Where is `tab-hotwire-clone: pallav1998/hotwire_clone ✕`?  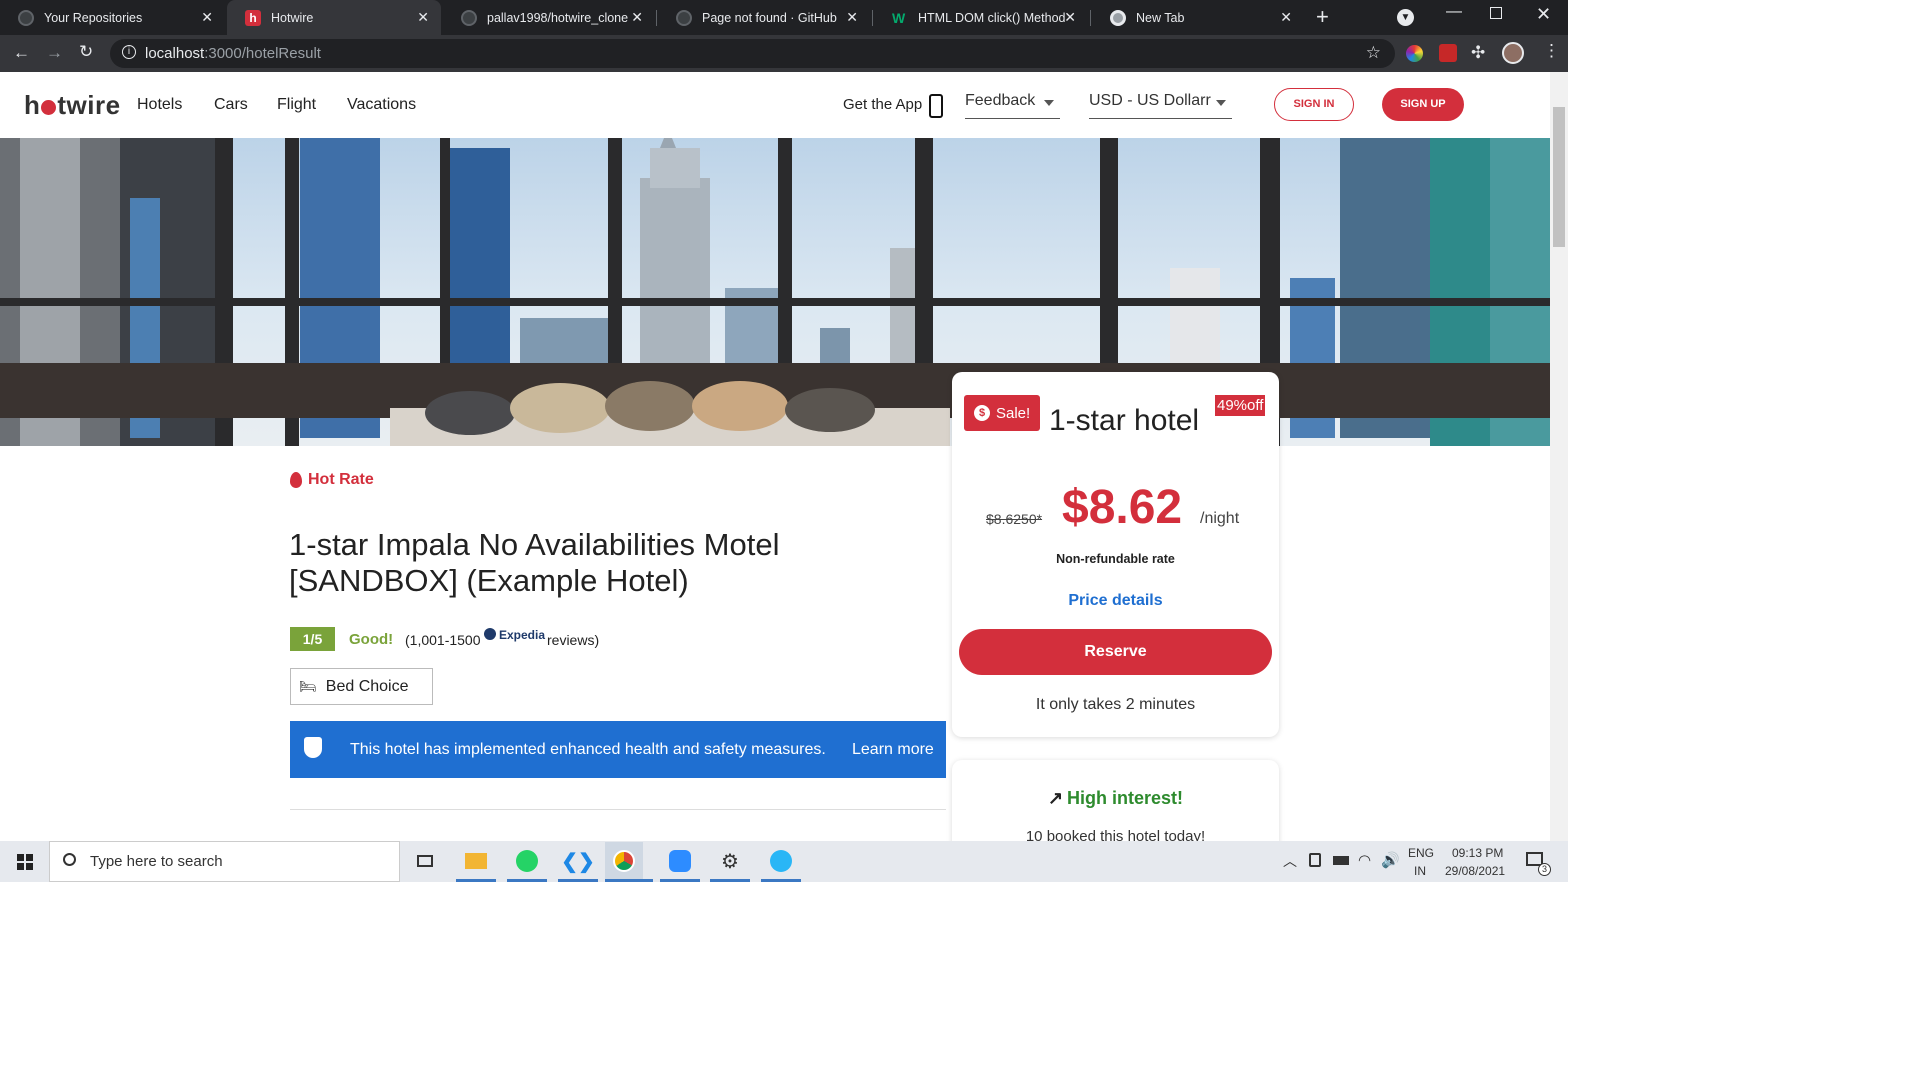
tab-hotwire-clone: pallav1998/hotwire_clone ✕ is located at coordinates (549, 17).